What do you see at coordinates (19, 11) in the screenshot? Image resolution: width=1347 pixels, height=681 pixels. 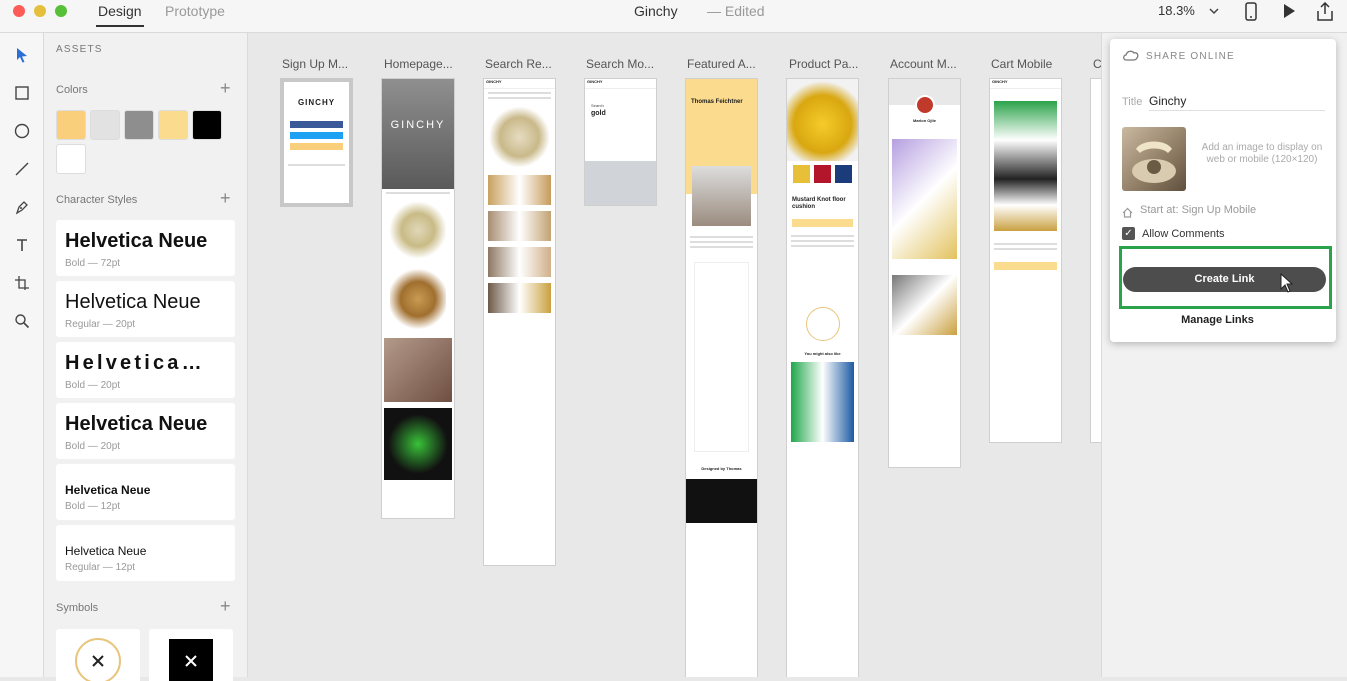 I see `close-window-button` at bounding box center [19, 11].